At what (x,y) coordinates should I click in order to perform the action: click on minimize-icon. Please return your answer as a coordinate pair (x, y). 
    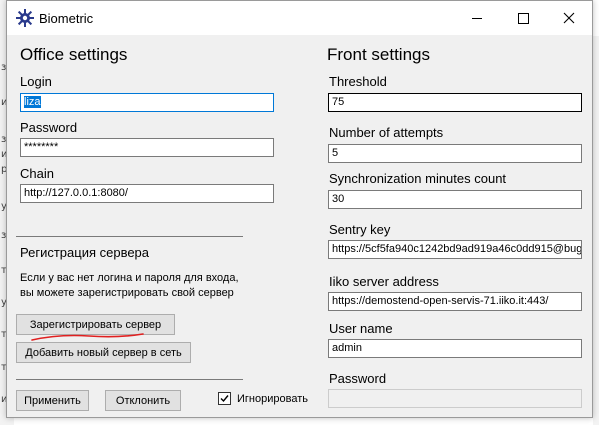
    Looking at the image, I should click on (477, 18).